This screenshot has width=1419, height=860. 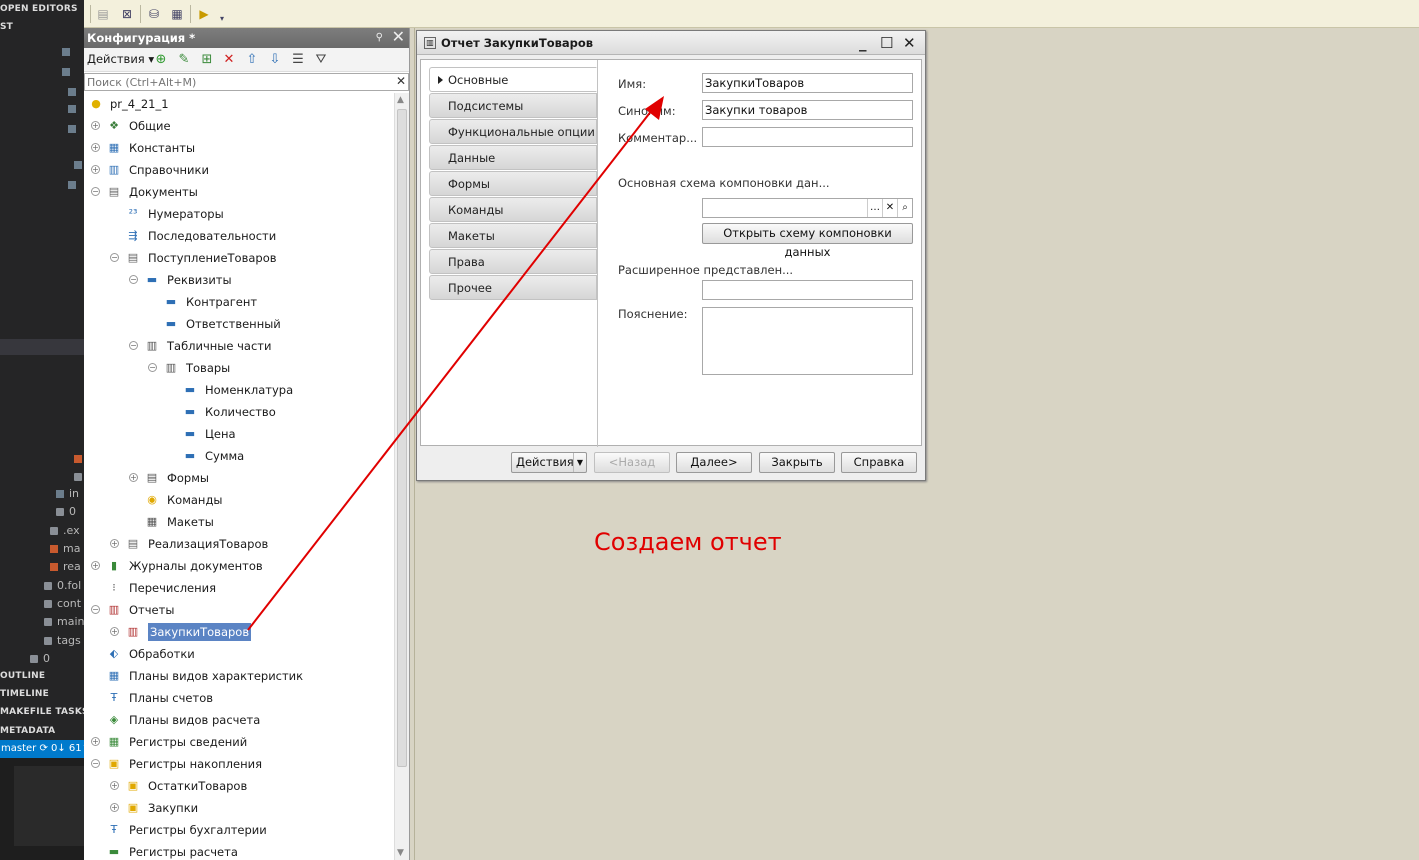 I want to click on tree-item: ⁝ Перечисления, so click(x=239, y=588).